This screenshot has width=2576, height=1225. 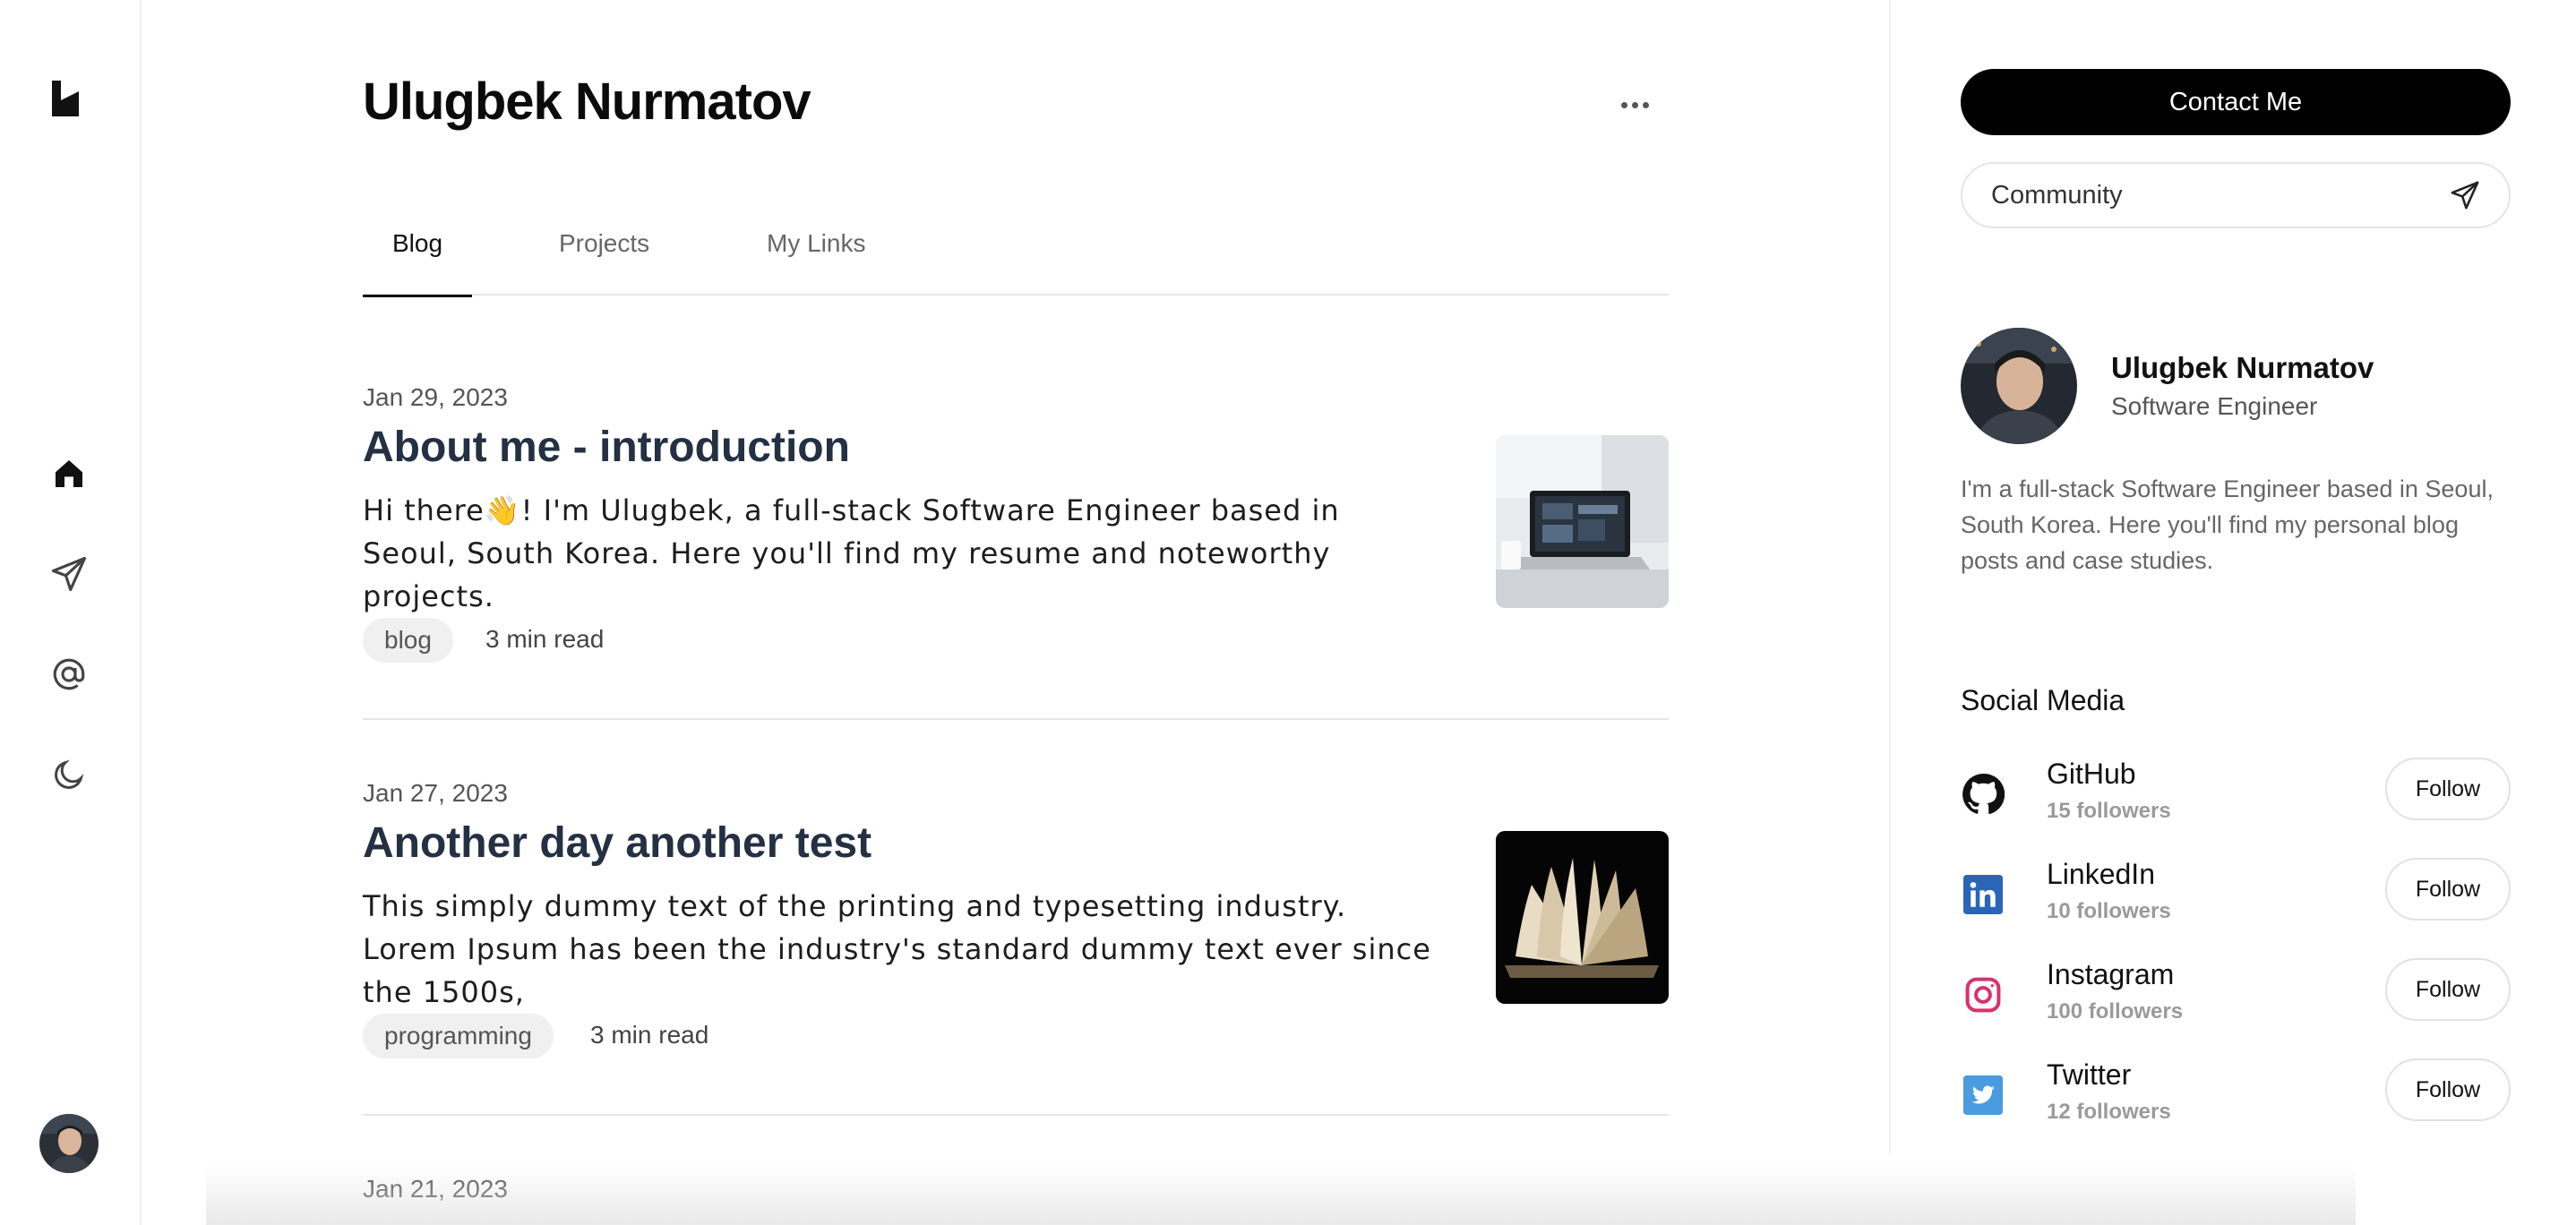 I want to click on social-followers: 100 followers, so click(x=2115, y=1012).